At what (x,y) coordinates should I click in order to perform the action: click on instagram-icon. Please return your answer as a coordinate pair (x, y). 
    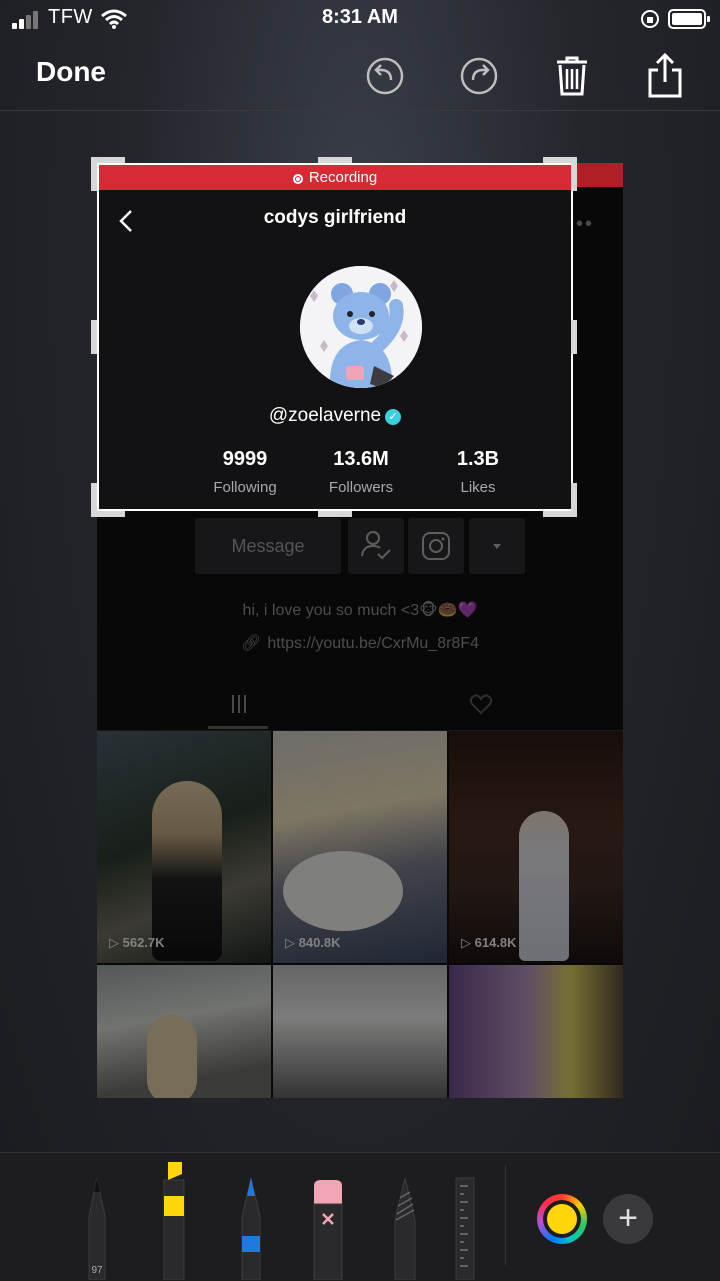
    Looking at the image, I should click on (436, 546).